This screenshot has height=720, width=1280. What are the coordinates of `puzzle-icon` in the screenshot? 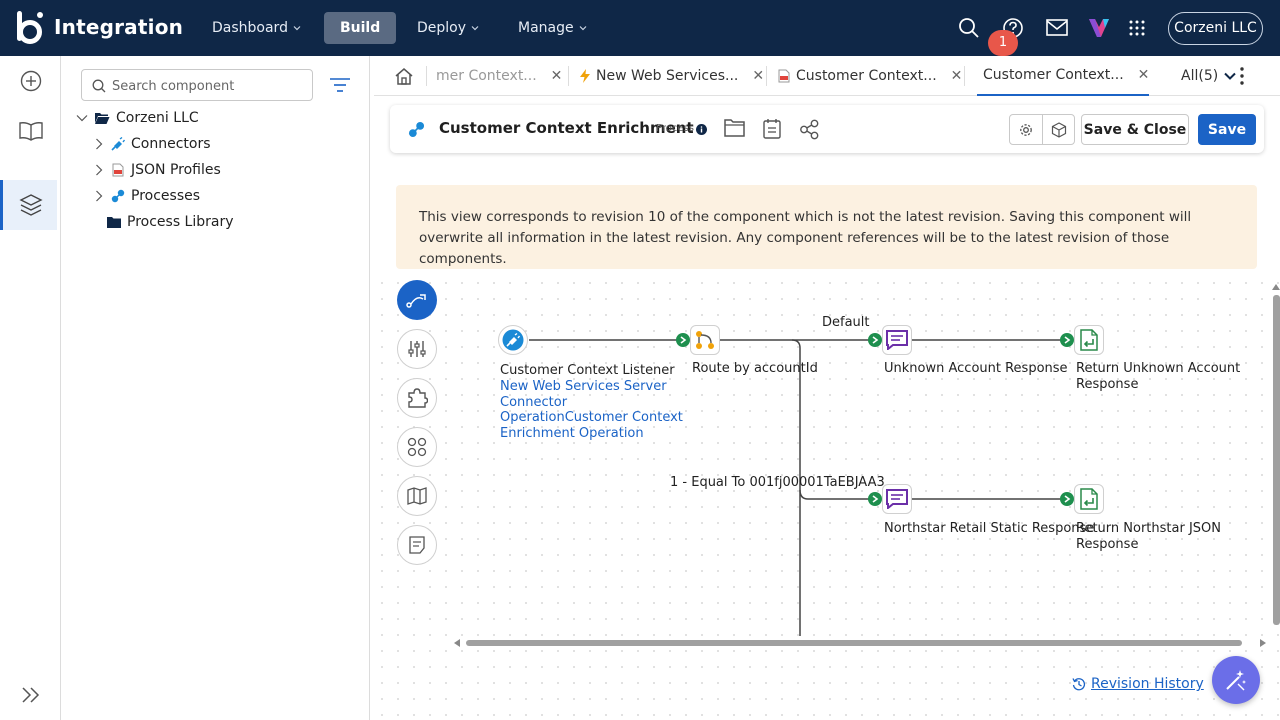 It's located at (418, 398).